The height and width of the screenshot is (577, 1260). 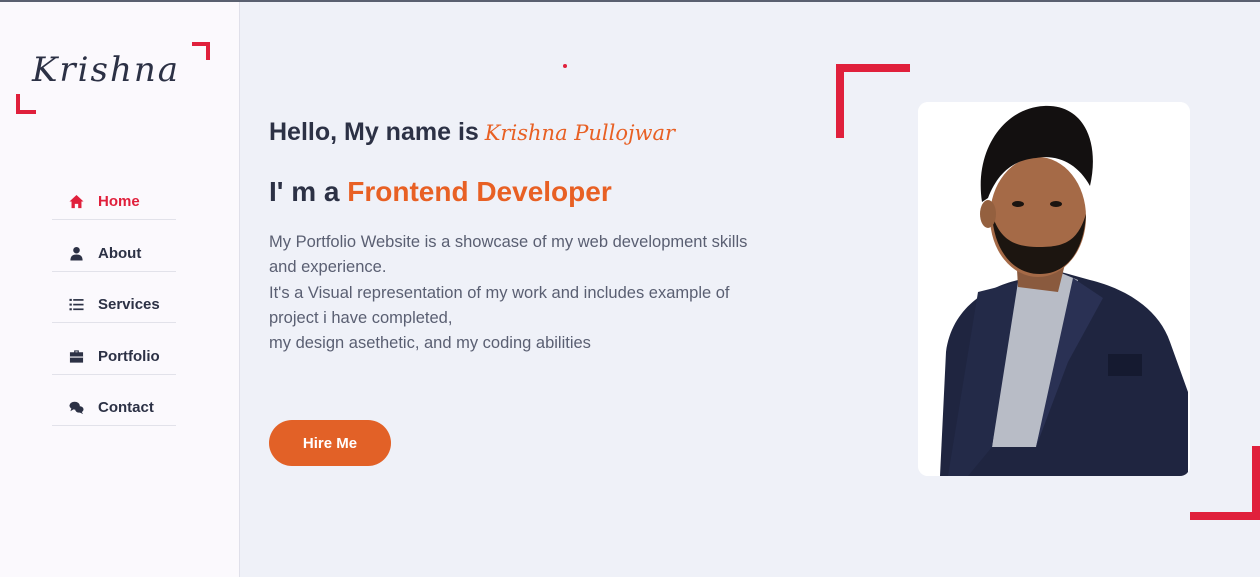 What do you see at coordinates (76, 408) in the screenshot?
I see `chat-icon` at bounding box center [76, 408].